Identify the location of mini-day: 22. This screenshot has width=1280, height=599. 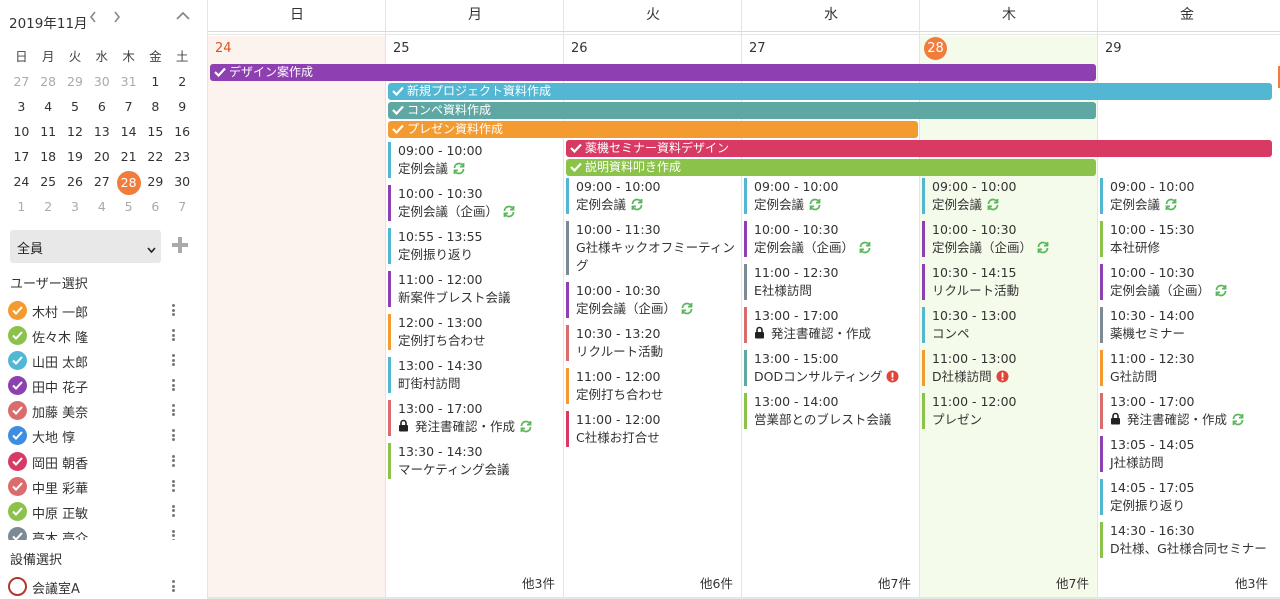
(155, 158).